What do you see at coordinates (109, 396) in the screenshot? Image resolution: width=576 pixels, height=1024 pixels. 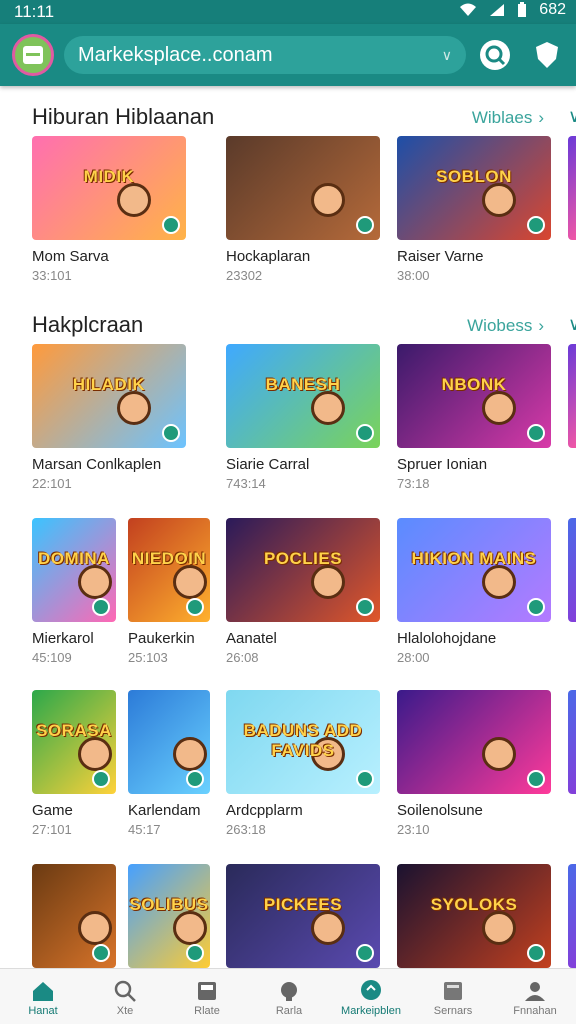 I see `game-thumbnail: HILADIK` at bounding box center [109, 396].